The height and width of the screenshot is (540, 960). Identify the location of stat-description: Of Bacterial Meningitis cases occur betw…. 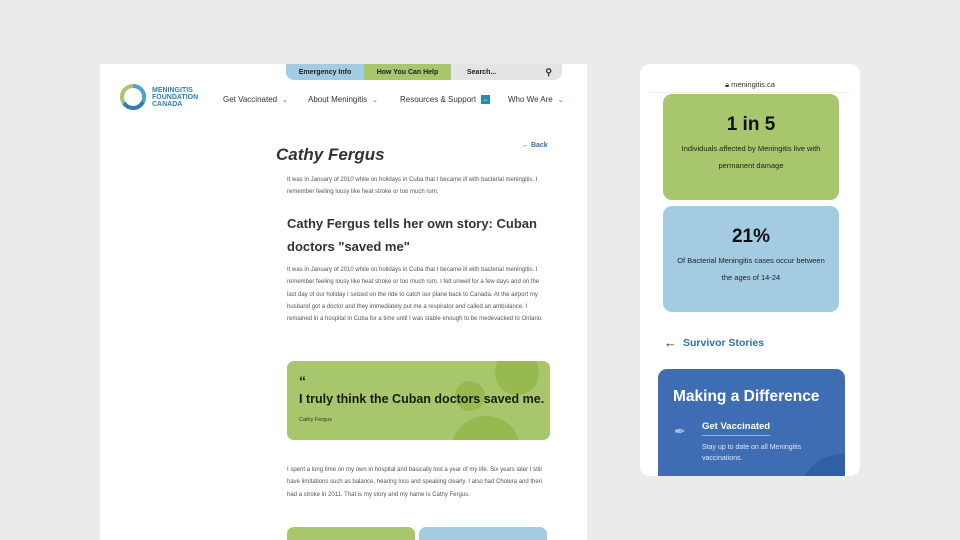
(751, 269).